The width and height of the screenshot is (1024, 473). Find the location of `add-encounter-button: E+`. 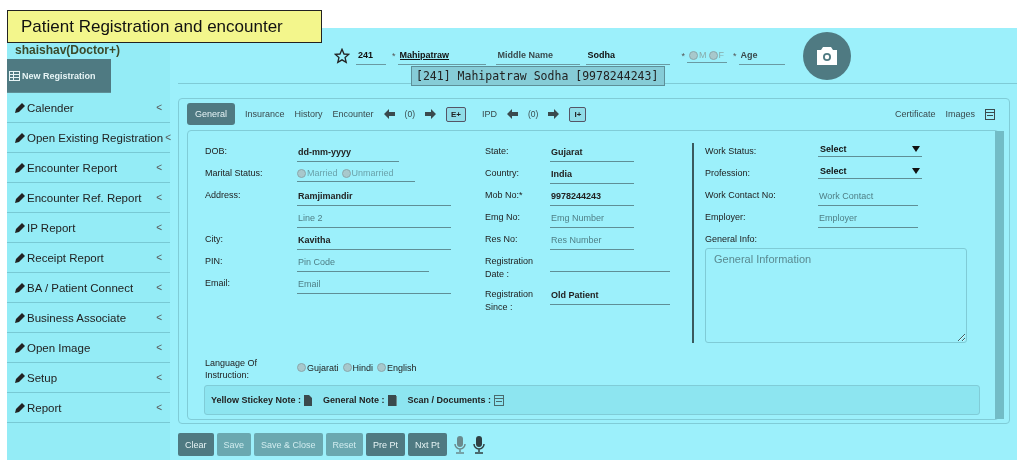

add-encounter-button: E+ is located at coordinates (456, 114).